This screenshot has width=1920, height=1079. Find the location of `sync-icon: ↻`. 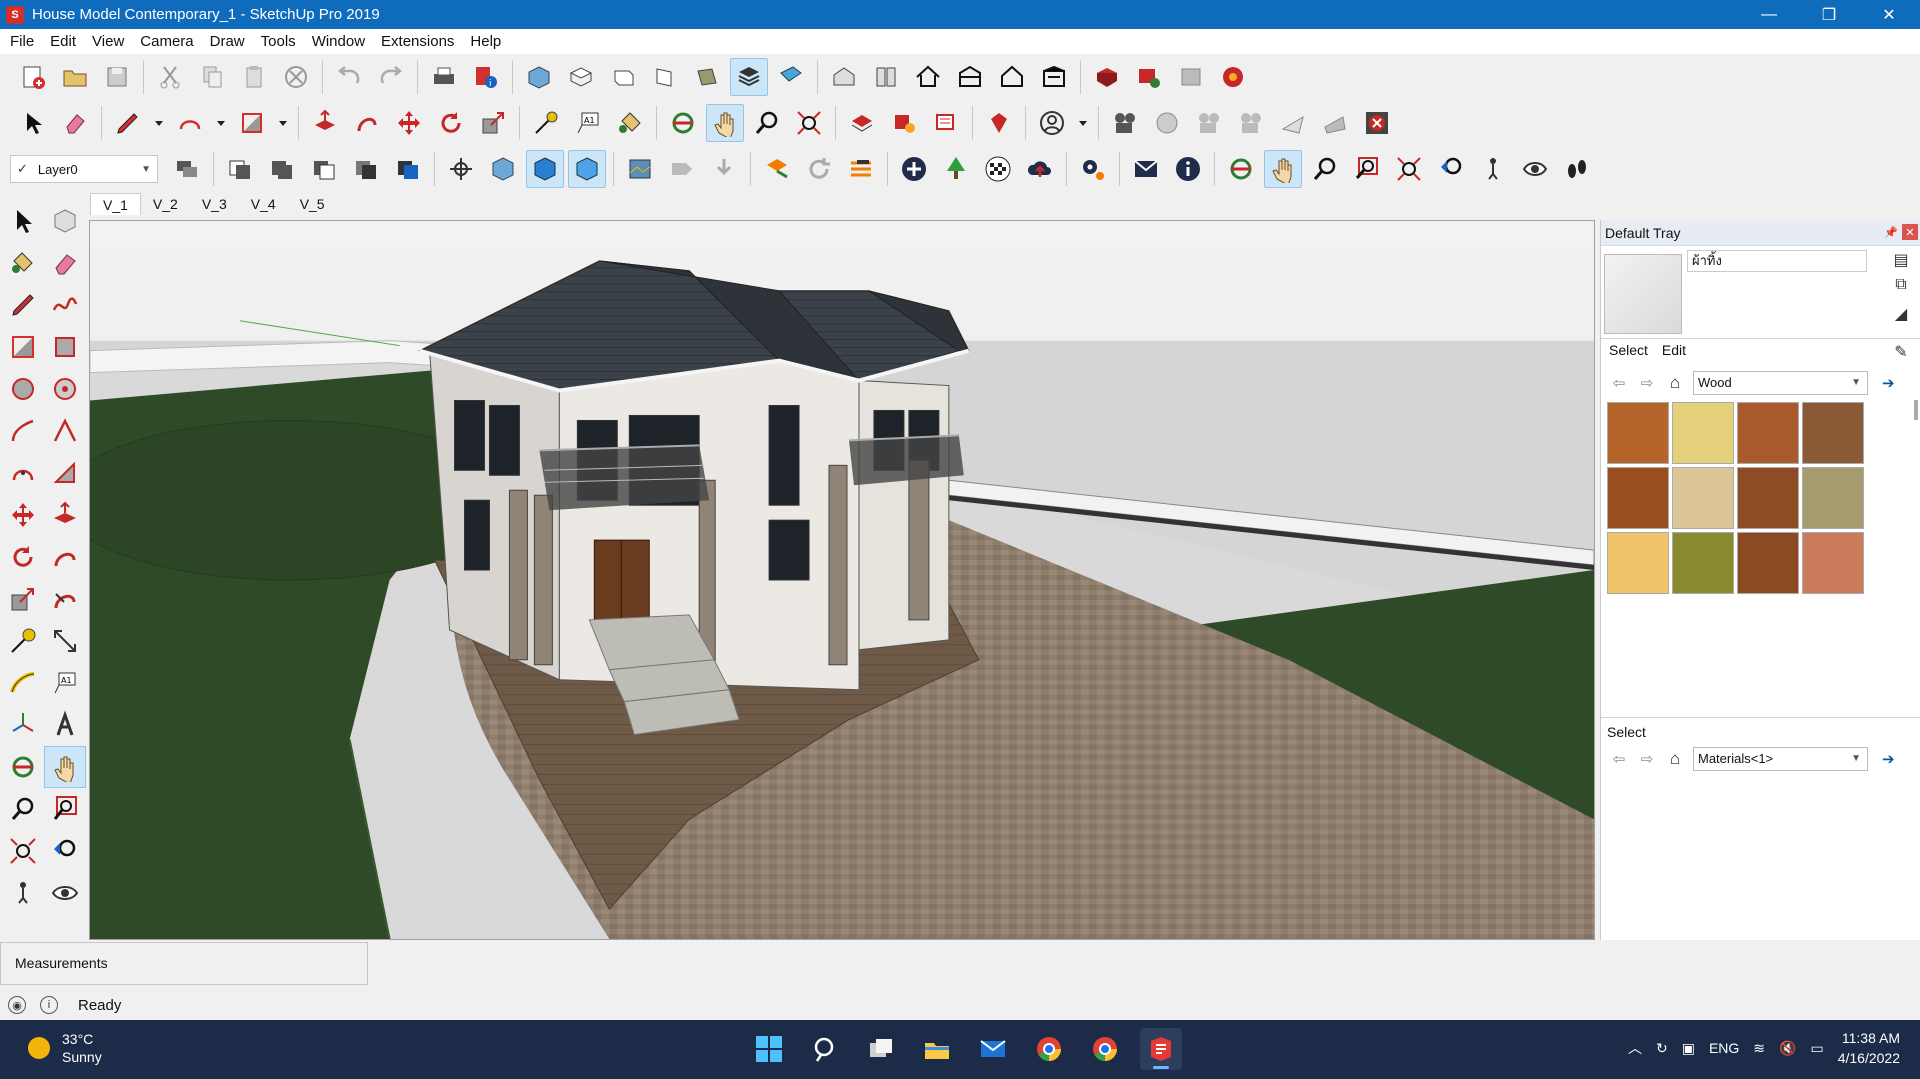

sync-icon: ↻ is located at coordinates (1662, 1048).